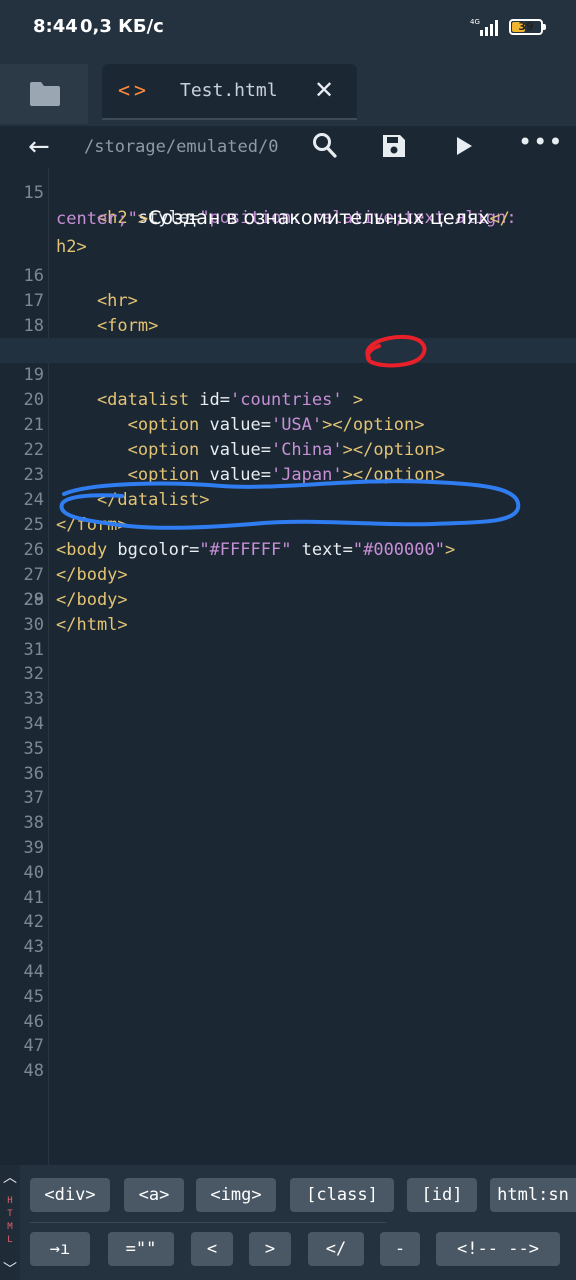 This screenshot has width=576, height=1280. What do you see at coordinates (288, 898) in the screenshot?
I see `empty-line: 41` at bounding box center [288, 898].